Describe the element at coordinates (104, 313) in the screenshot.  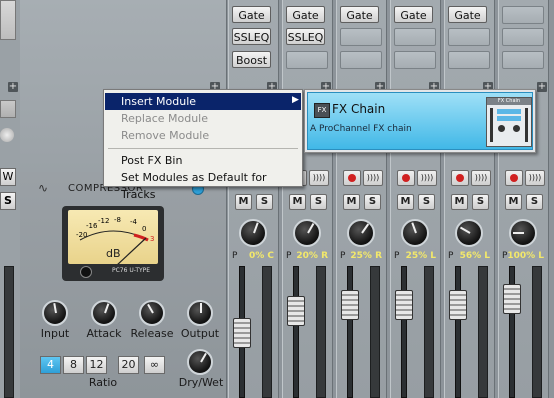
I see `attack-knob` at that location.